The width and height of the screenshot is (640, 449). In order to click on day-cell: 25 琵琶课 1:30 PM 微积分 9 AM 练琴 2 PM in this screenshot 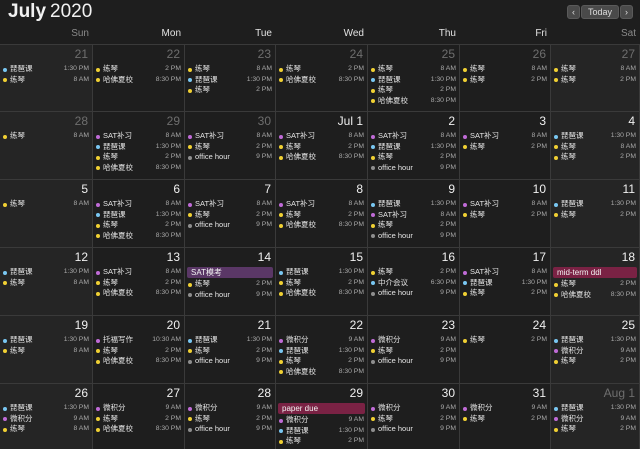, I will do `click(595, 350)`.